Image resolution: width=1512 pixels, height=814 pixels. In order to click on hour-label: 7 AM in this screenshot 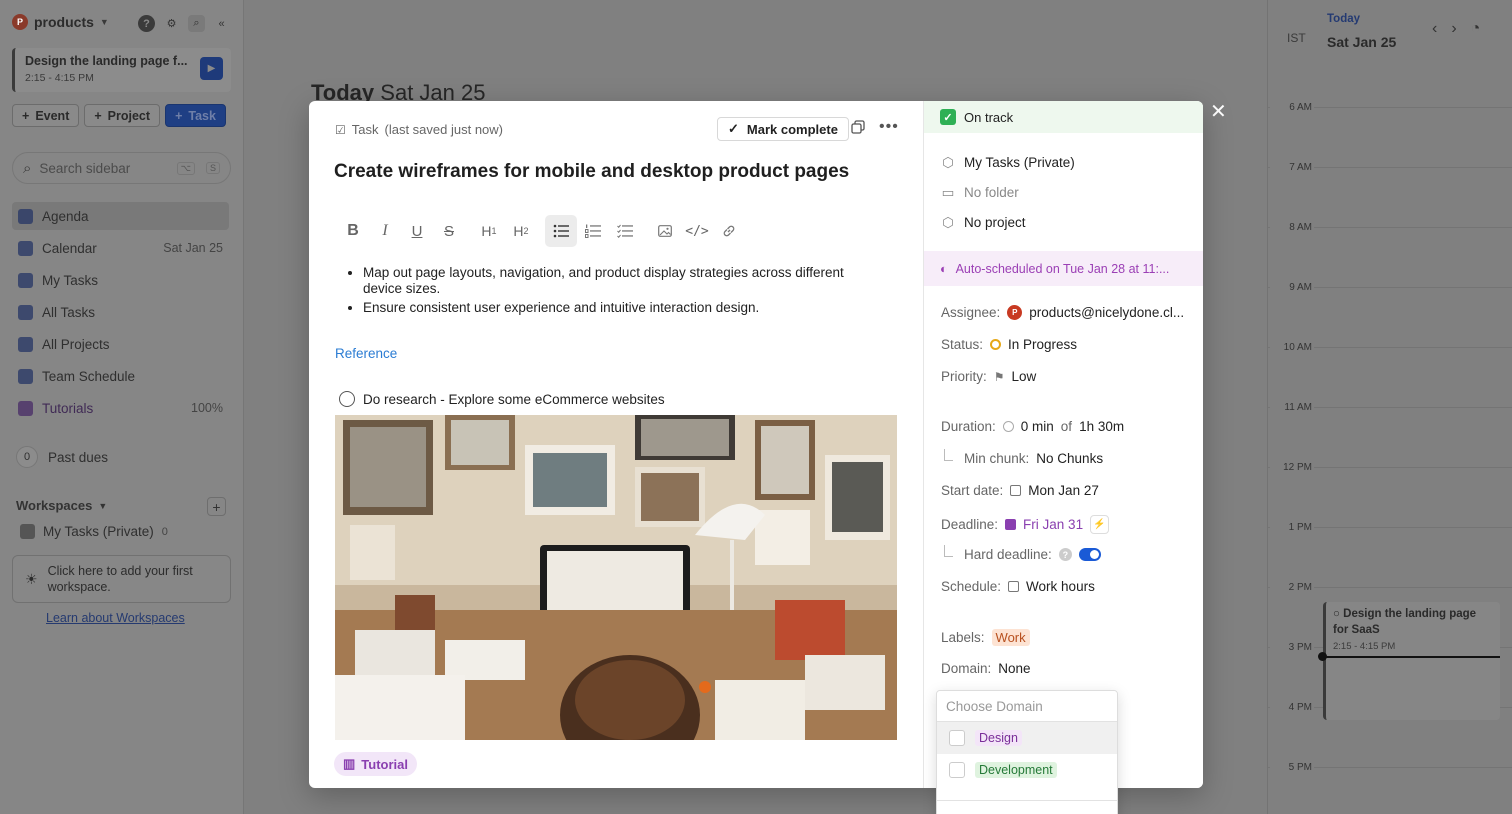, I will do `click(1292, 167)`.